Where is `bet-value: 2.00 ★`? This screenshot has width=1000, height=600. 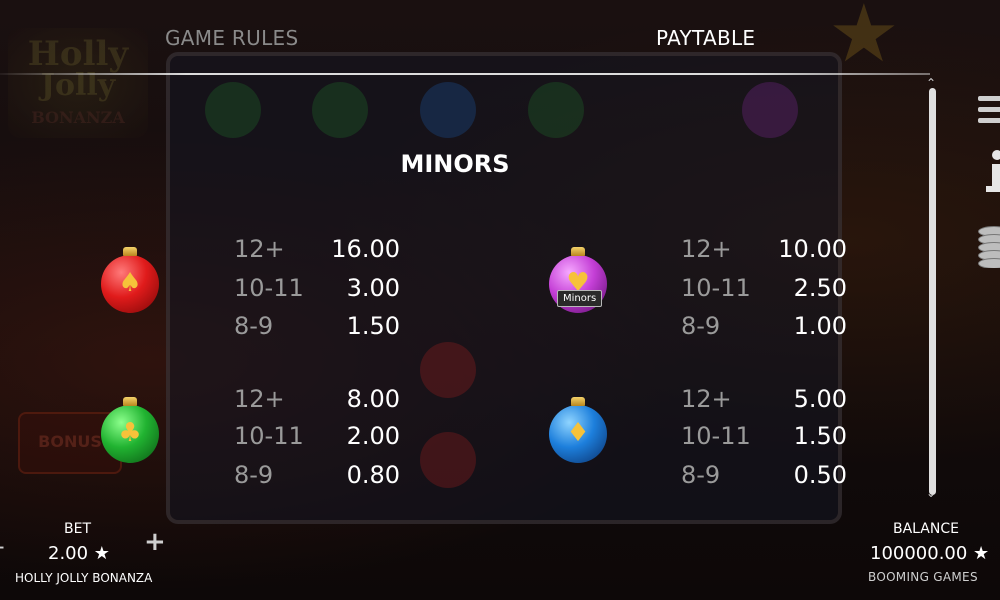 bet-value: 2.00 ★ is located at coordinates (79, 553).